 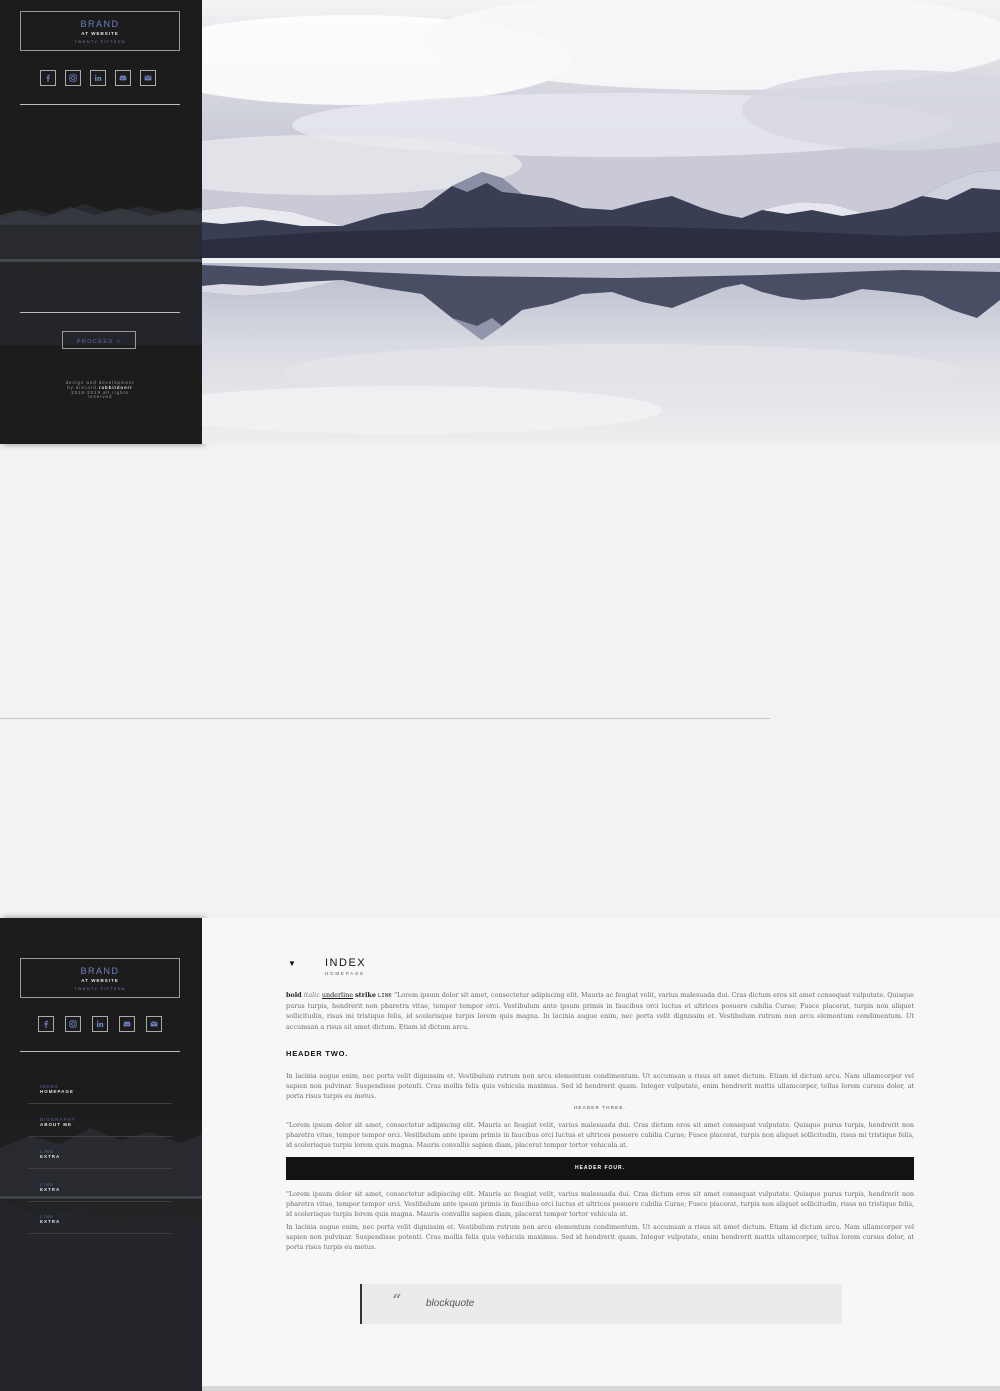 I want to click on nav-item-link-1: LINK EXTRA, so click(x=100, y=1152).